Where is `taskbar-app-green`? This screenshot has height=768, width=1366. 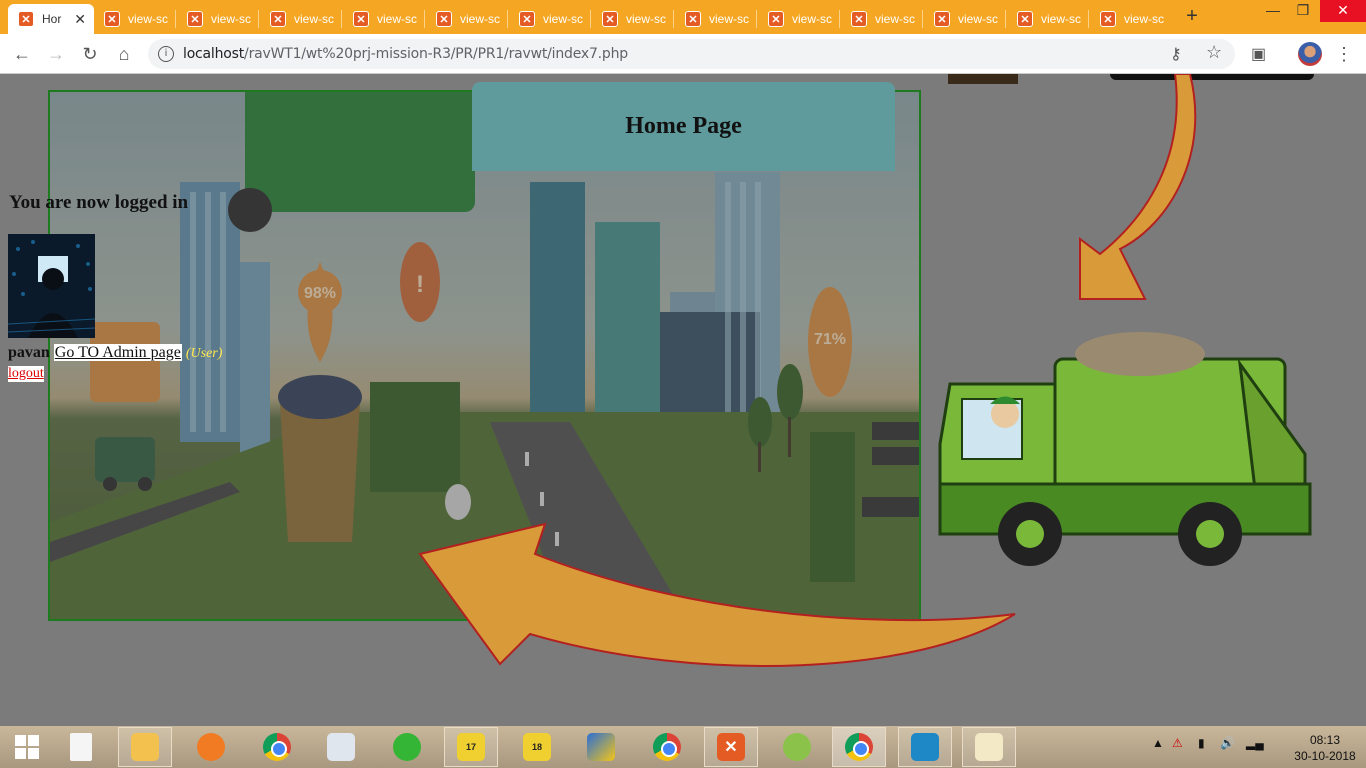
taskbar-app-green is located at coordinates (797, 747).